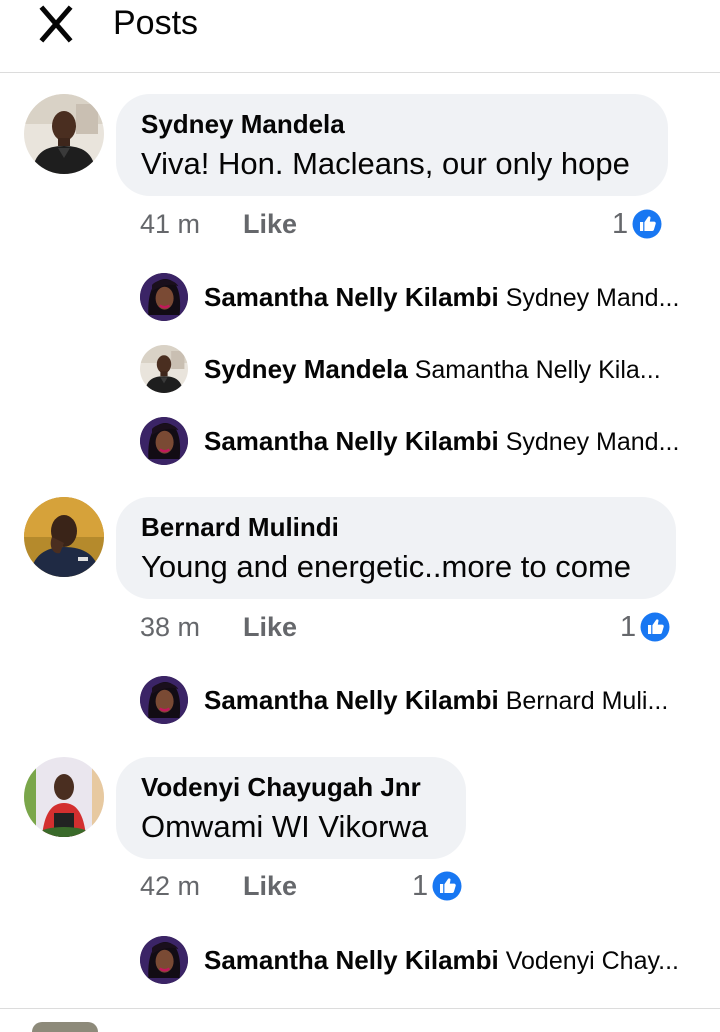  I want to click on divider, so click(360, 1008).